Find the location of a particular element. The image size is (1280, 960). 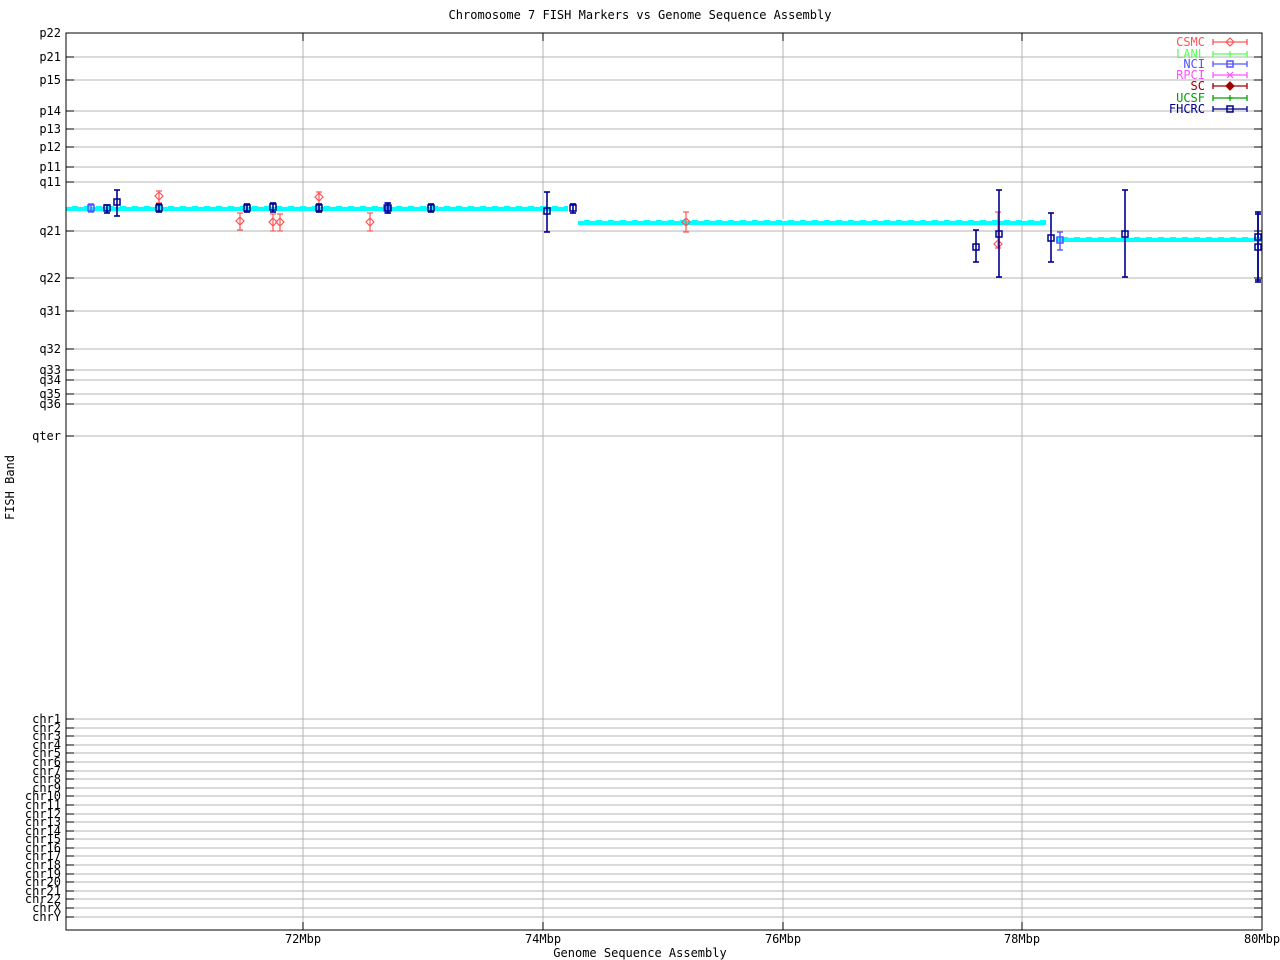

data-point-FHCRC-5-marker is located at coordinates (319, 208).